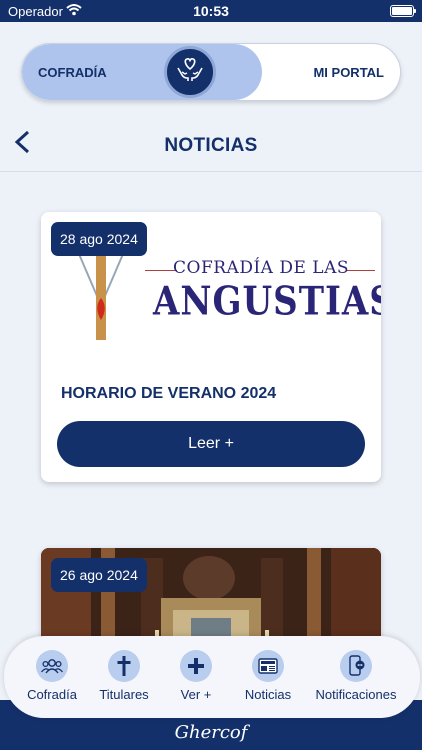 This screenshot has height=750, width=422. What do you see at coordinates (356, 694) in the screenshot?
I see `tab-label: Notificaciones` at bounding box center [356, 694].